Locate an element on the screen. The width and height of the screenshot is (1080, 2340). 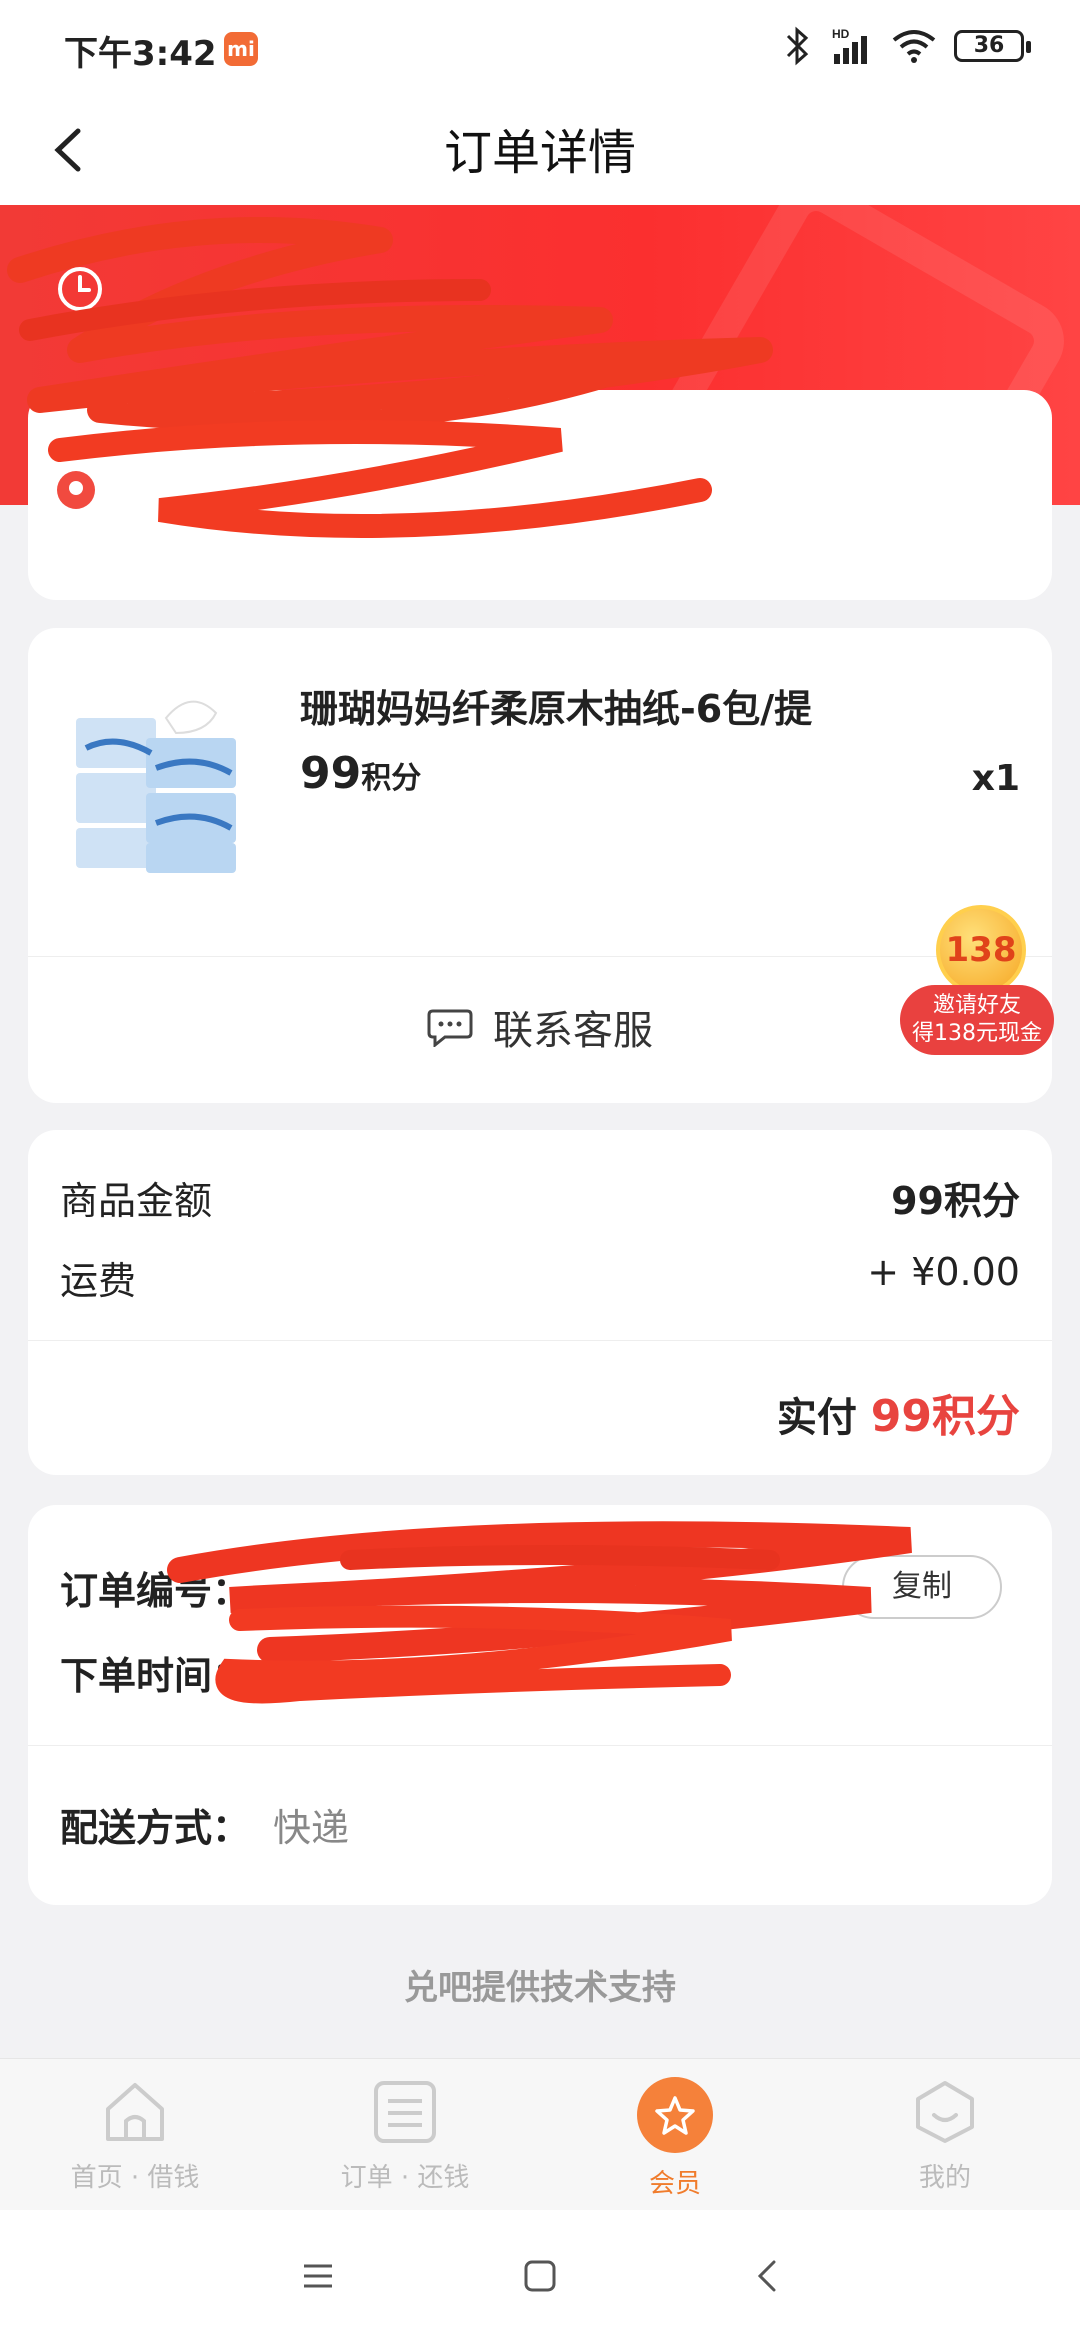
profile-icon is located at coordinates (945, 2112).